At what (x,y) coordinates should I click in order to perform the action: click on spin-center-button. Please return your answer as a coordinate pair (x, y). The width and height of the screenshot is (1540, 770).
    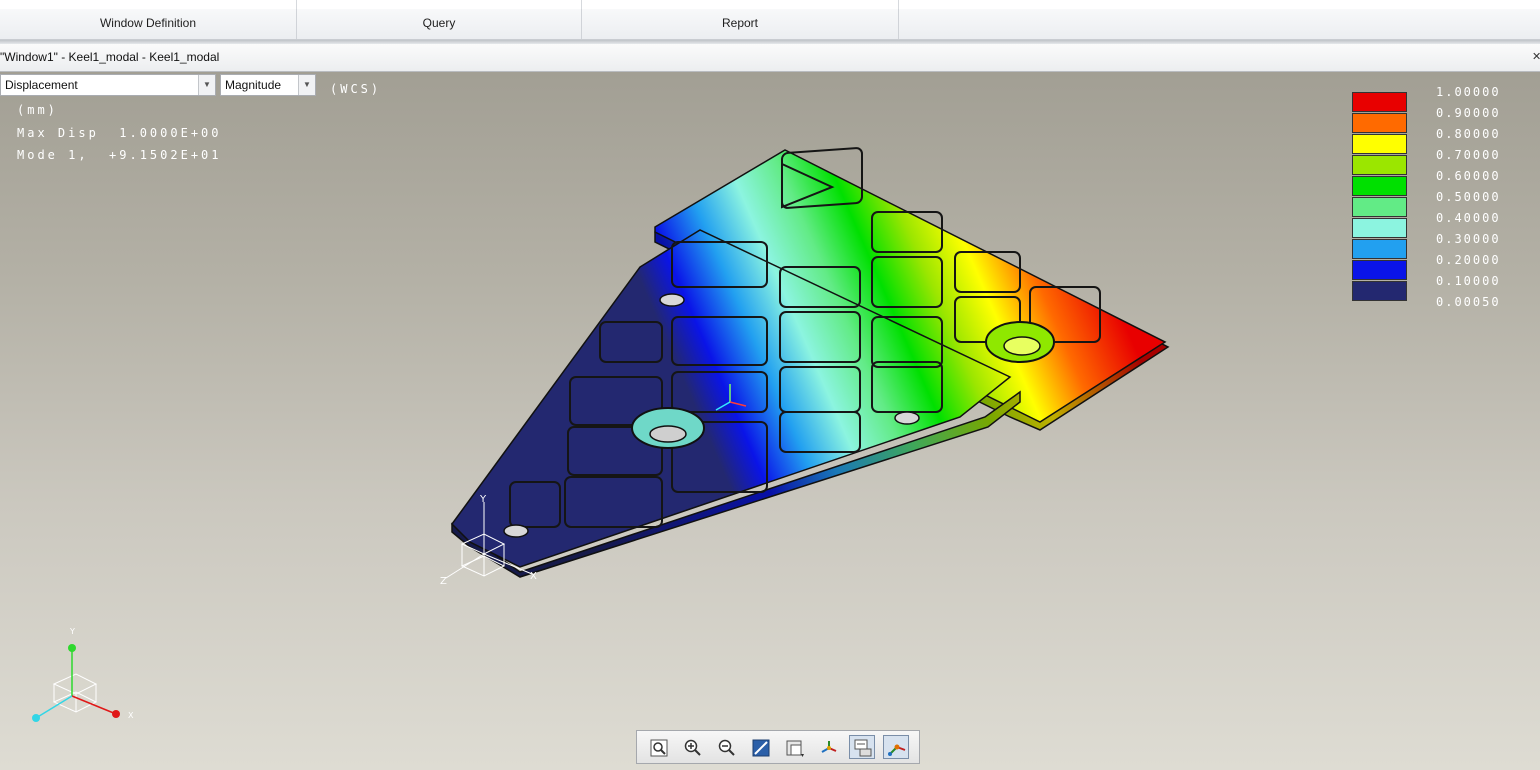
    Looking at the image, I should click on (828, 747).